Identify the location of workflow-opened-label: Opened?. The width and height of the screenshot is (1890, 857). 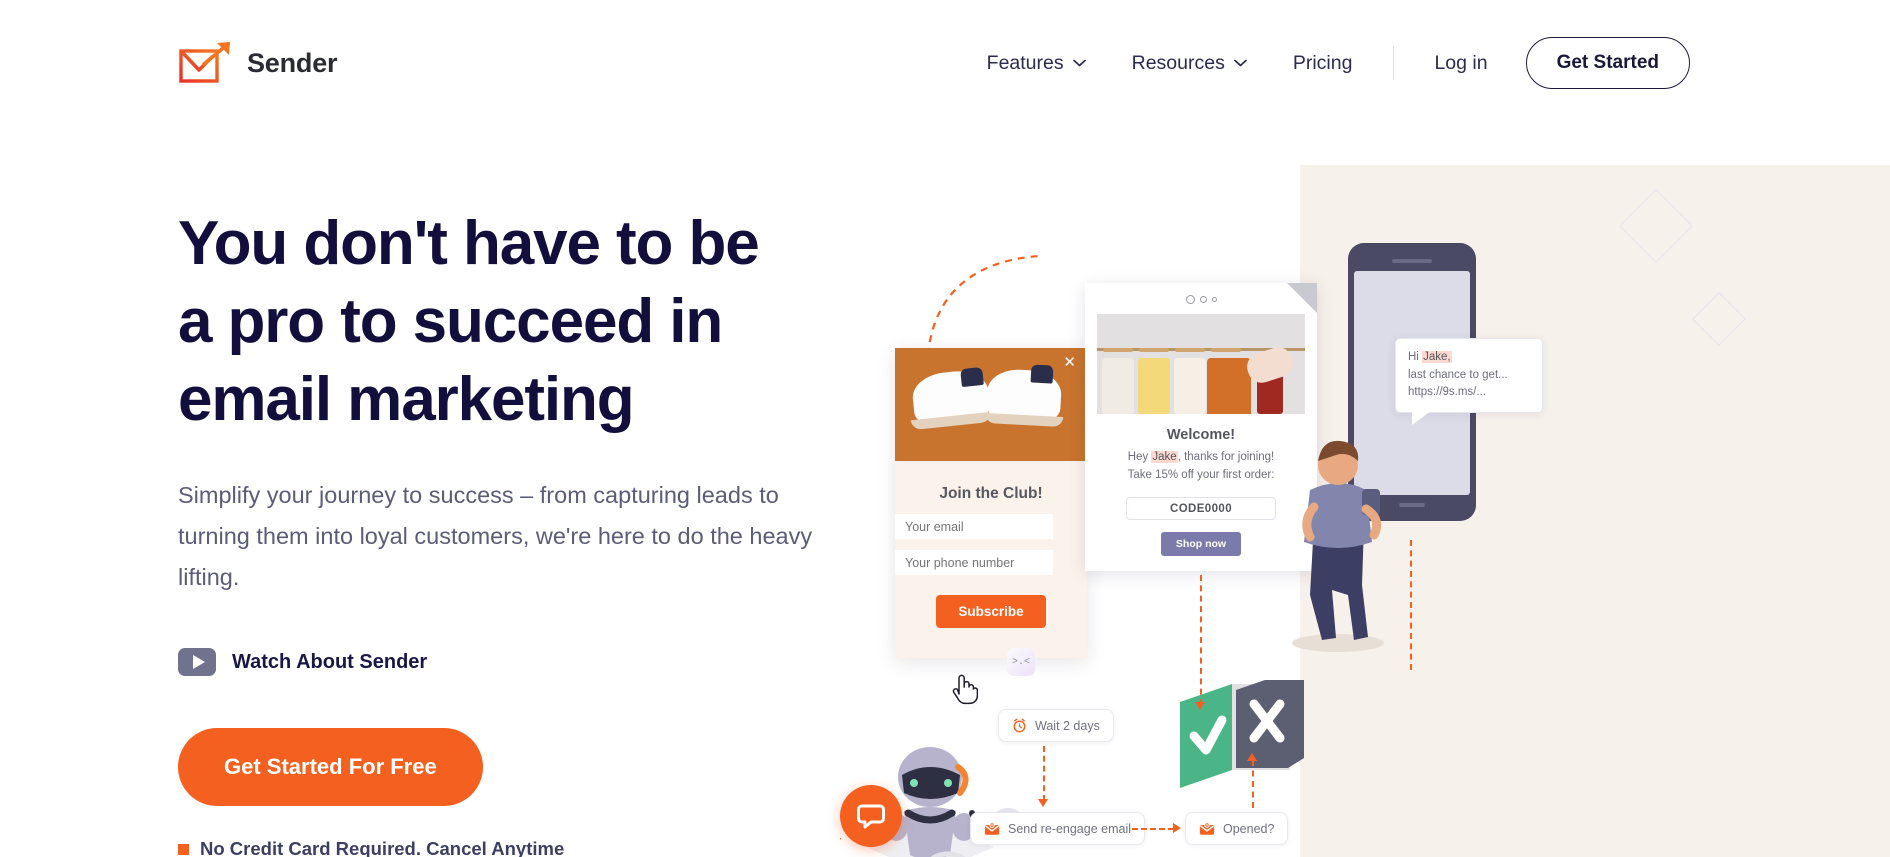
(1249, 828).